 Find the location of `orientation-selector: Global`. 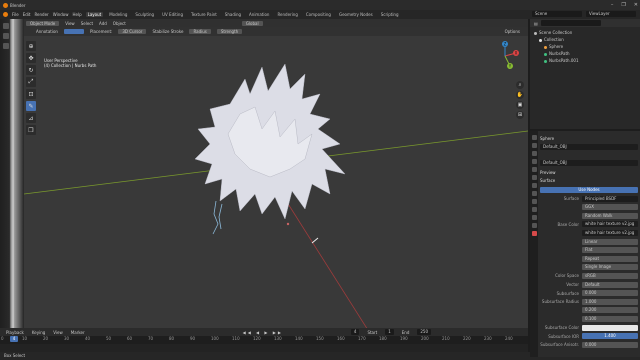

orientation-selector: Global is located at coordinates (252, 23).